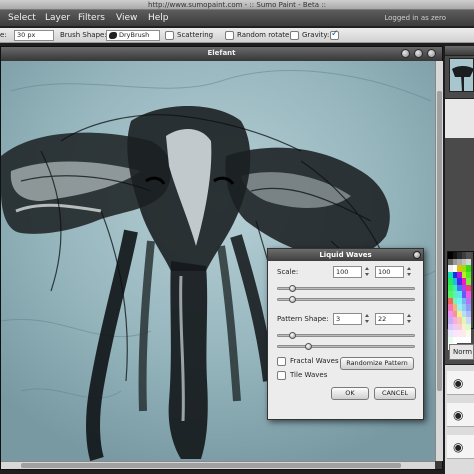 The height and width of the screenshot is (474, 474). Describe the element at coordinates (169, 35) in the screenshot. I see `scattering-checkbox` at that location.